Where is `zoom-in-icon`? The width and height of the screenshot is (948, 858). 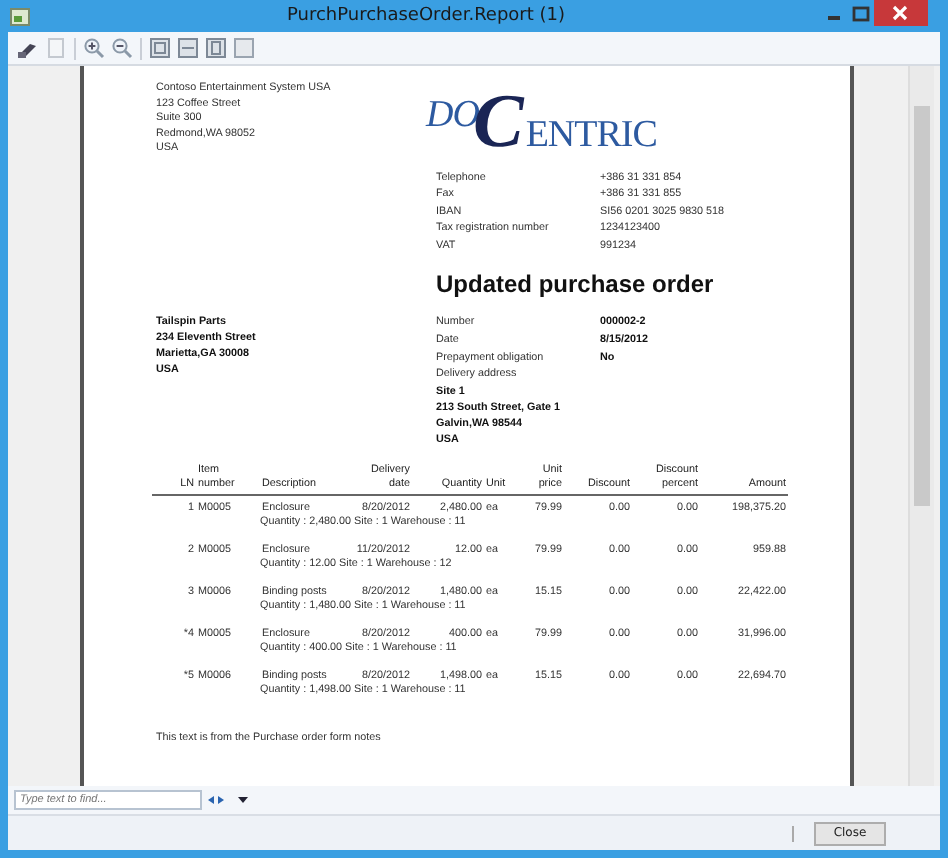 zoom-in-icon is located at coordinates (94, 48).